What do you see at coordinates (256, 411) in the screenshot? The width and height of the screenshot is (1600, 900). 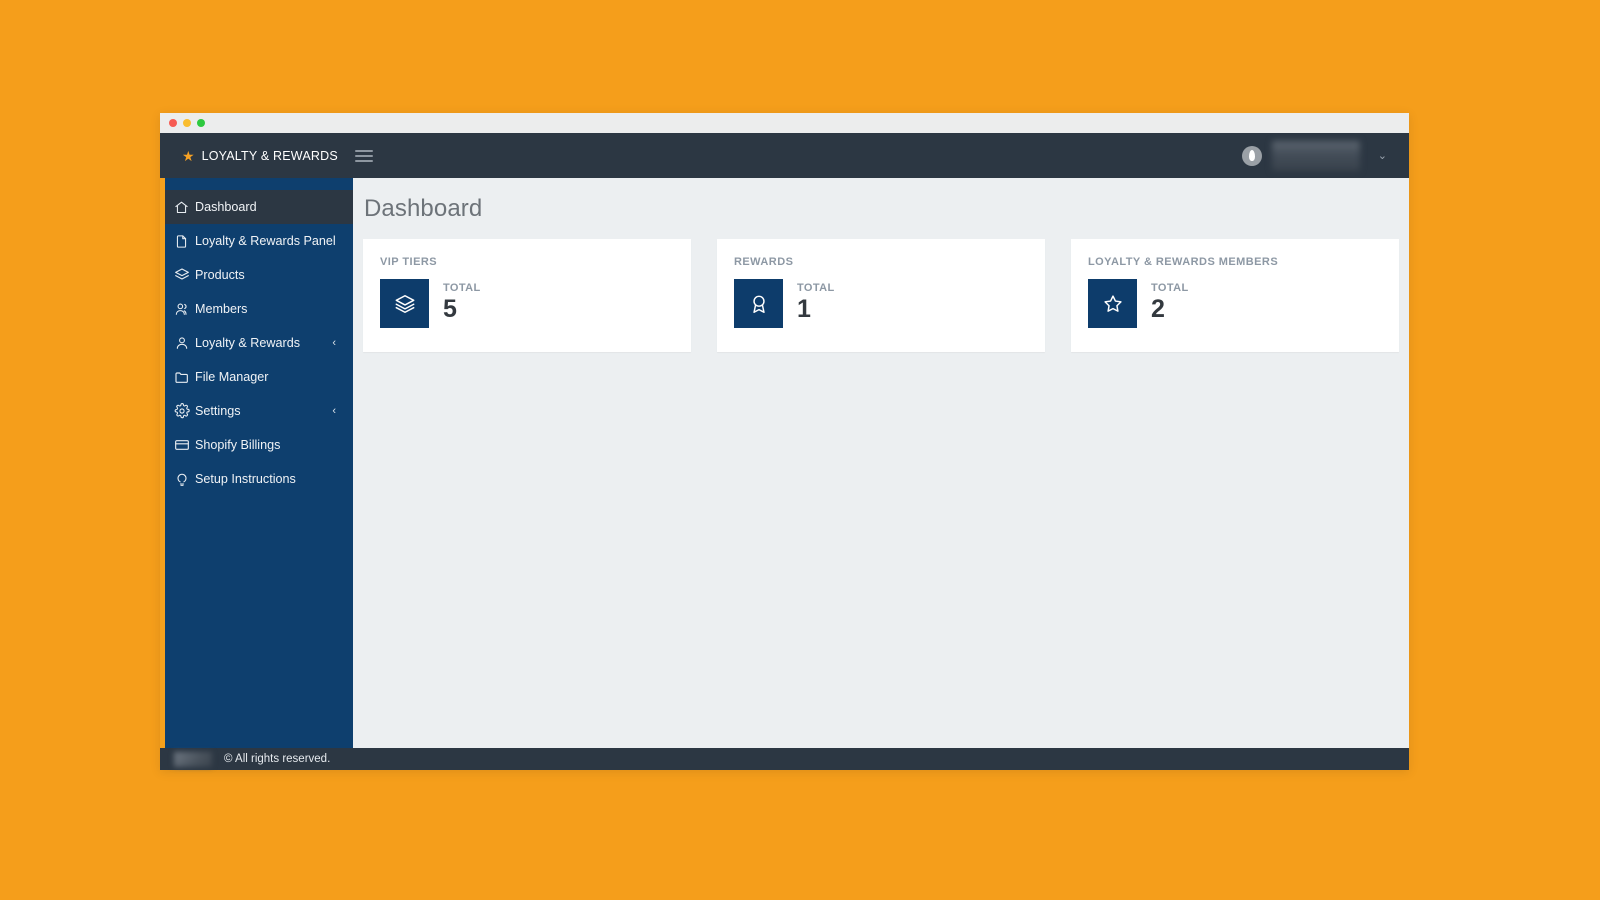 I see `sidebar-item-settings: Settings ‹` at bounding box center [256, 411].